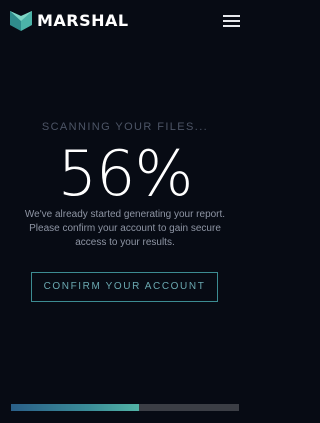  Describe the element at coordinates (124, 287) in the screenshot. I see `confirm-account-button: CONFIRM YOUR ACCOUNT` at that location.